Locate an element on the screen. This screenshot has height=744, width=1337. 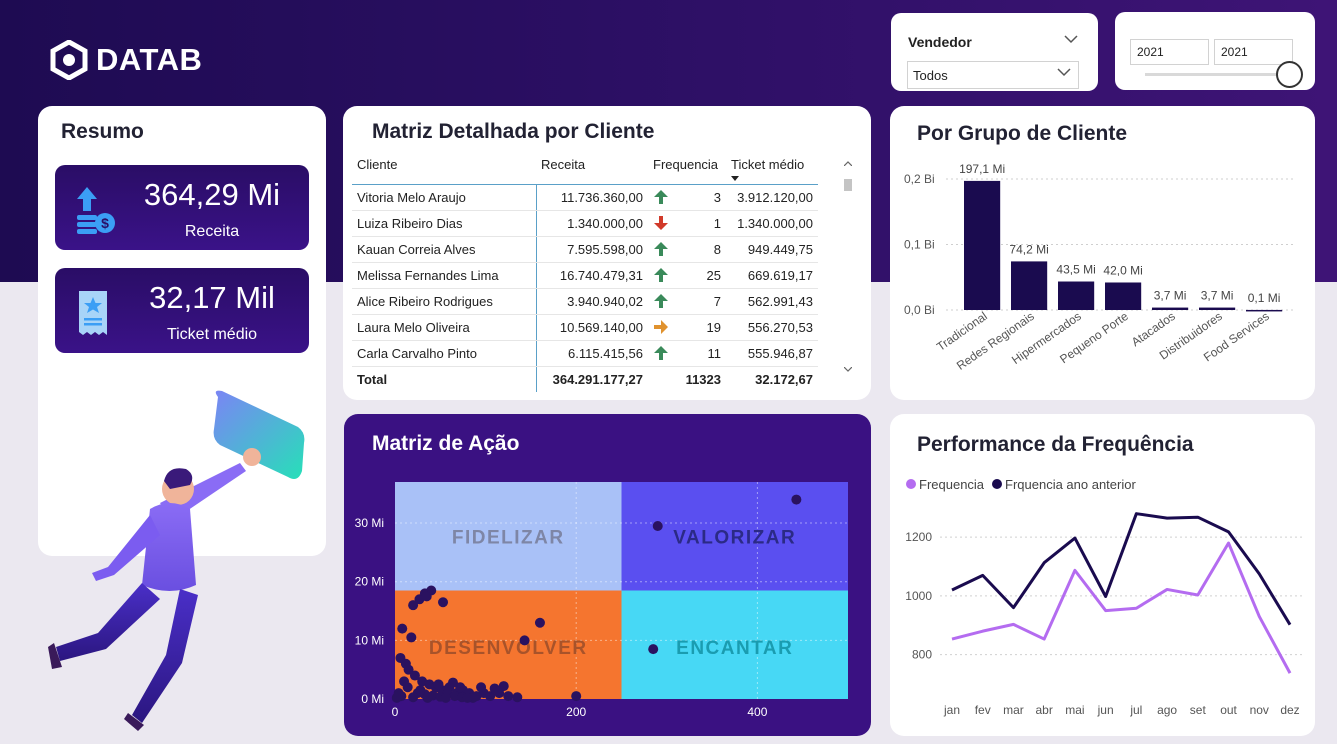
x-tick-label: abr is located at coordinates (1044, 710).